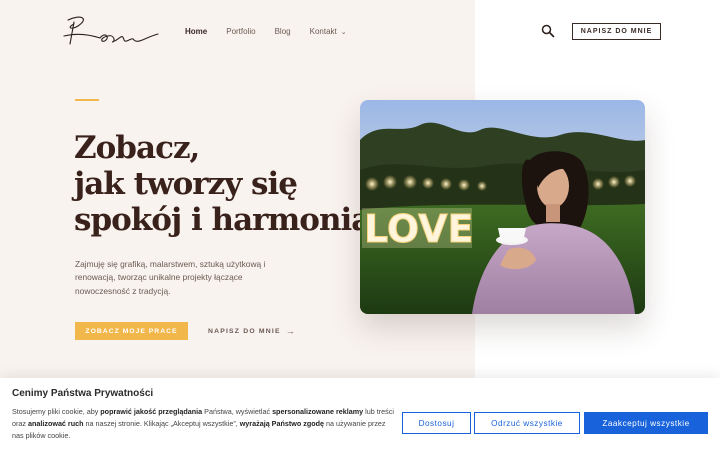  I want to click on cookie-text-bold: spersonalizowane reklamy, so click(318, 411).